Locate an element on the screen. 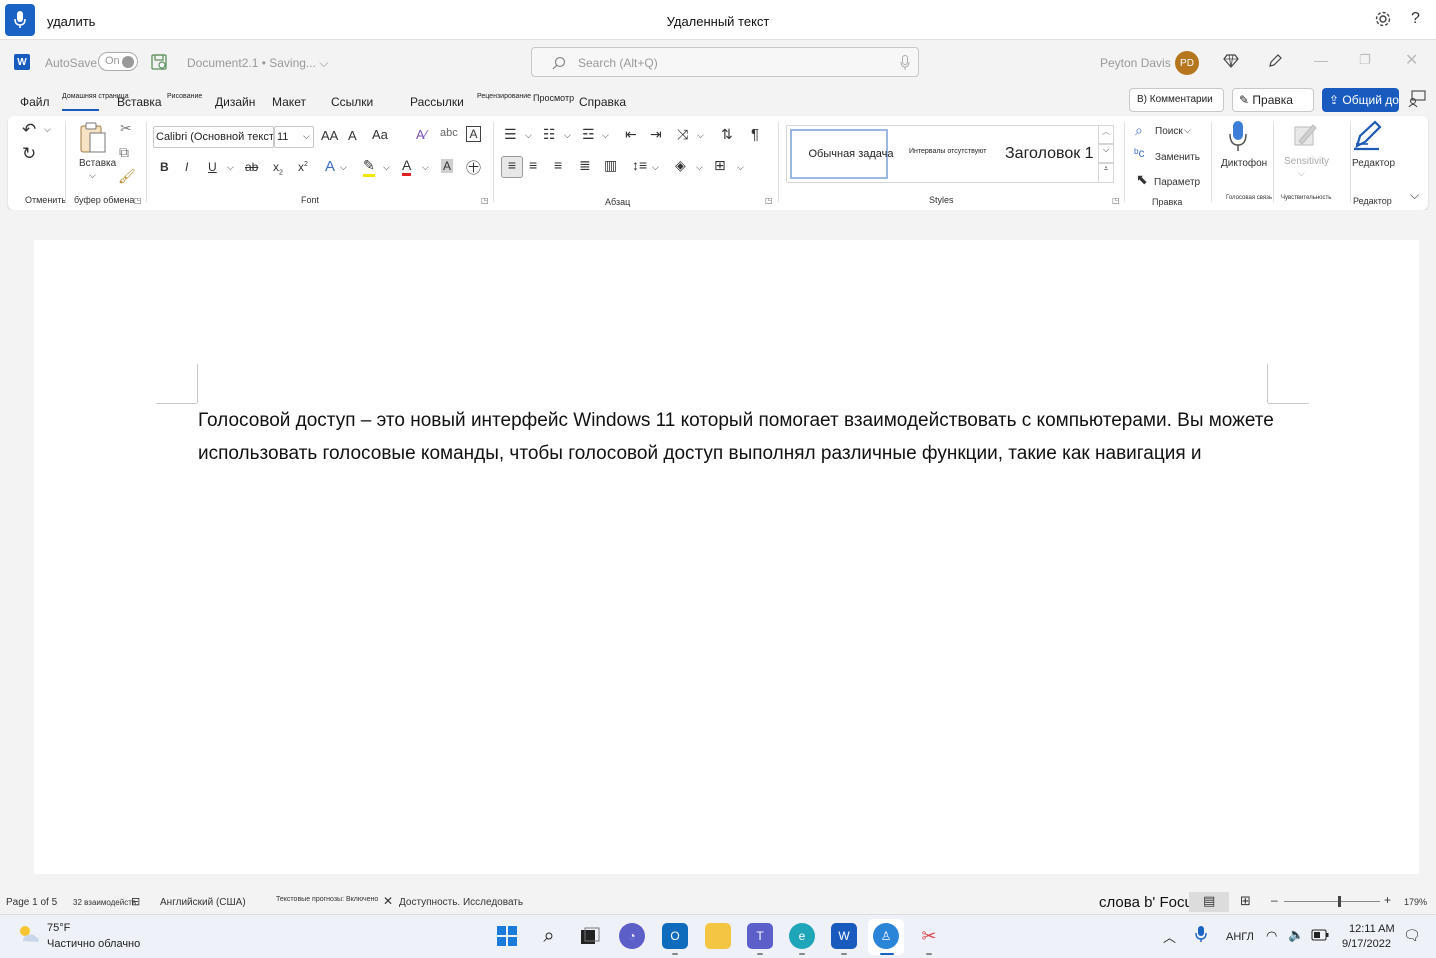  autosave-toggle: On is located at coordinates (118, 61).